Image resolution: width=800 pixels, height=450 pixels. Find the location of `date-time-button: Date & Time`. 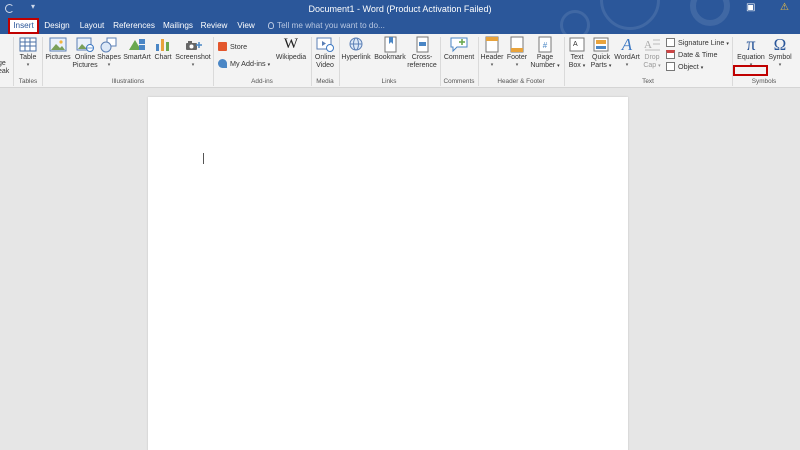

date-time-button: Date & Time is located at coordinates (692, 54).